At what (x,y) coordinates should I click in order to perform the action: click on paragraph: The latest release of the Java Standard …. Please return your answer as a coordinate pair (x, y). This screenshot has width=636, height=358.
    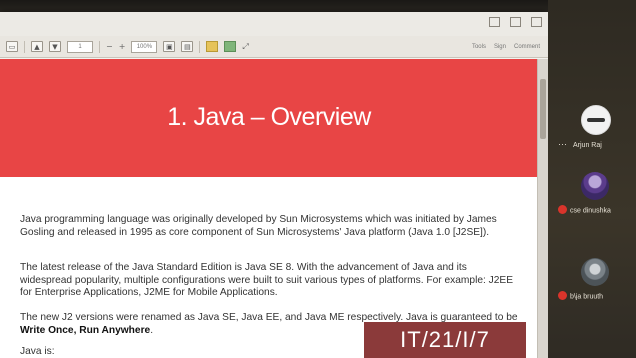
    Looking at the image, I should click on (267, 280).